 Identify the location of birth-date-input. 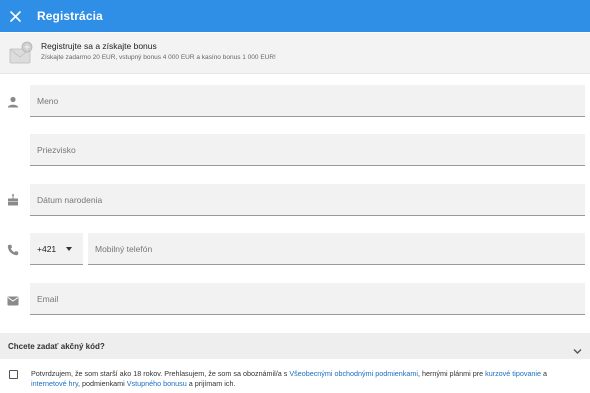
(307, 199).